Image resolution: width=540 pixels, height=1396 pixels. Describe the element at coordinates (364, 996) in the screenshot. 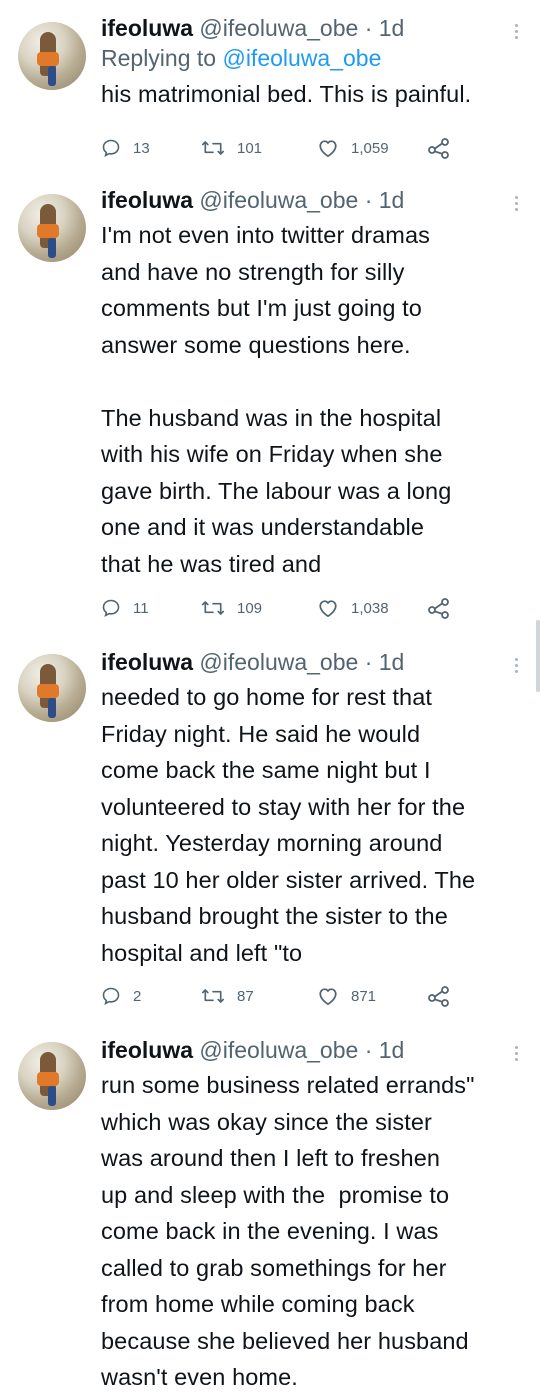

I see `like-count: 871` at that location.